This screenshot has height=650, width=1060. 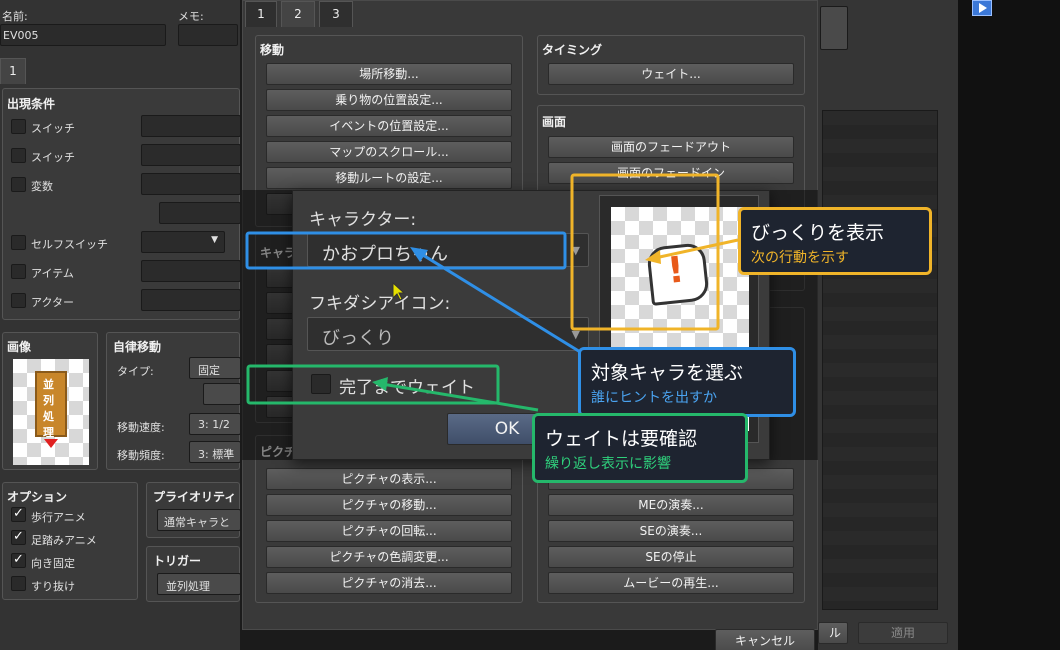 What do you see at coordinates (18, 537) in the screenshot?
I see `option-step-anim-checkbox` at bounding box center [18, 537].